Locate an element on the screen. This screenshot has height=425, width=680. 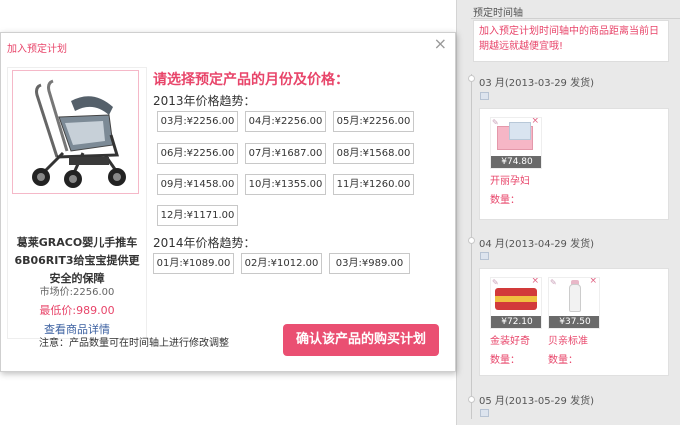
product-price-tag: ¥74.80 is located at coordinates (516, 162).